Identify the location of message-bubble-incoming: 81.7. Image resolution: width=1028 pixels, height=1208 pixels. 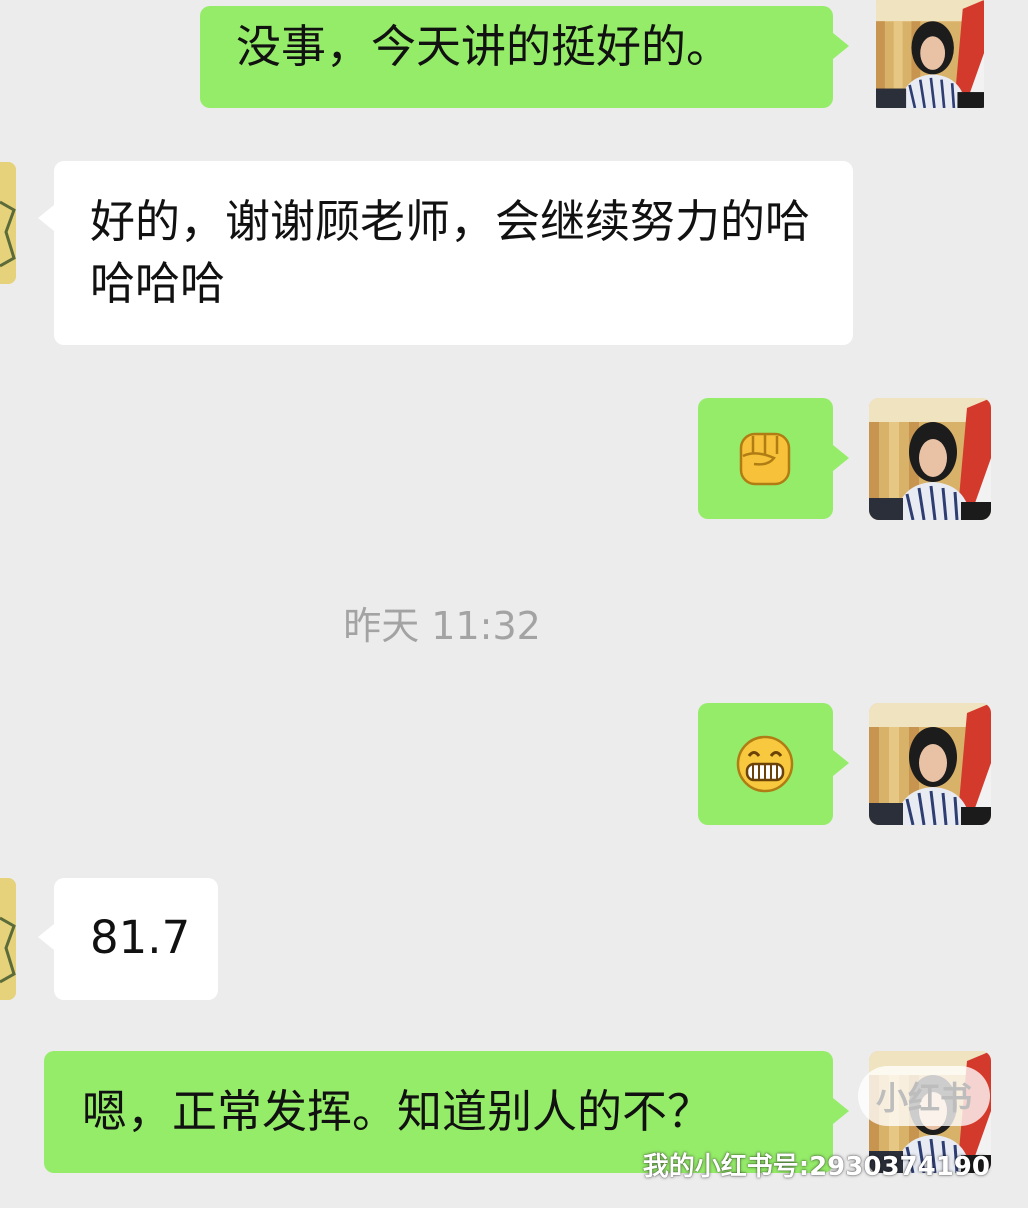
(136, 939).